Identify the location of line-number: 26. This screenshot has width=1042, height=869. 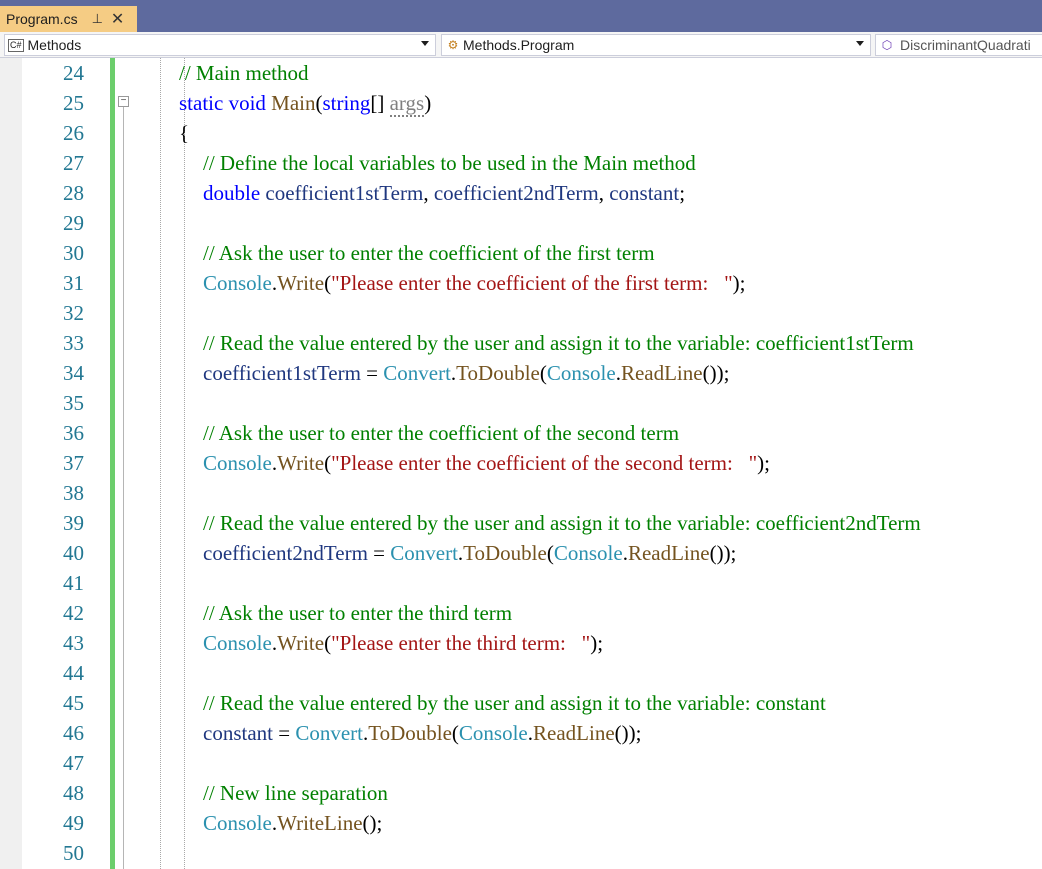
(73, 133).